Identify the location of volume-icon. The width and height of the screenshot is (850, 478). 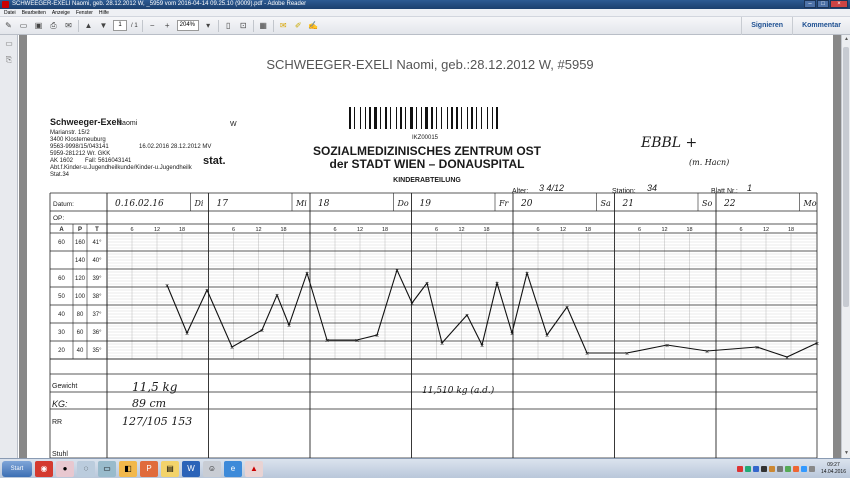
(811, 468).